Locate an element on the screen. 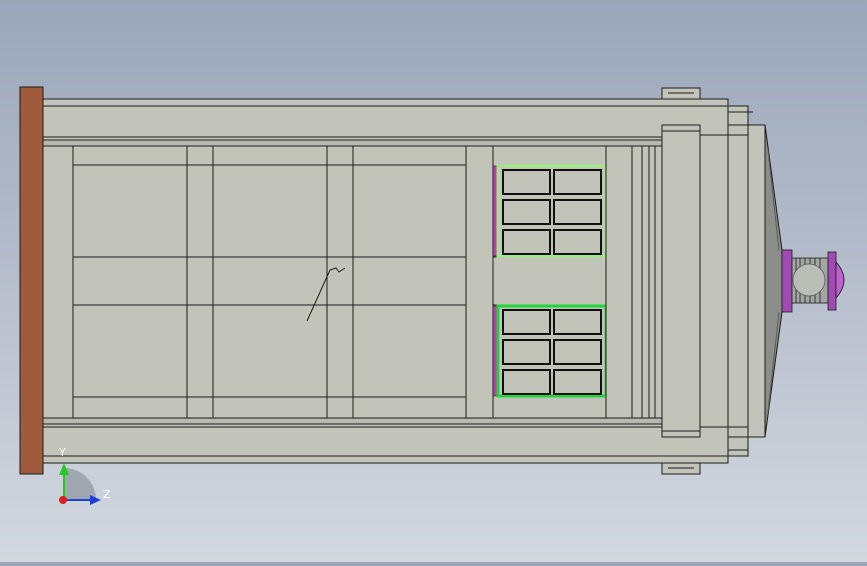  nozzle is located at coordinates (813, 281).